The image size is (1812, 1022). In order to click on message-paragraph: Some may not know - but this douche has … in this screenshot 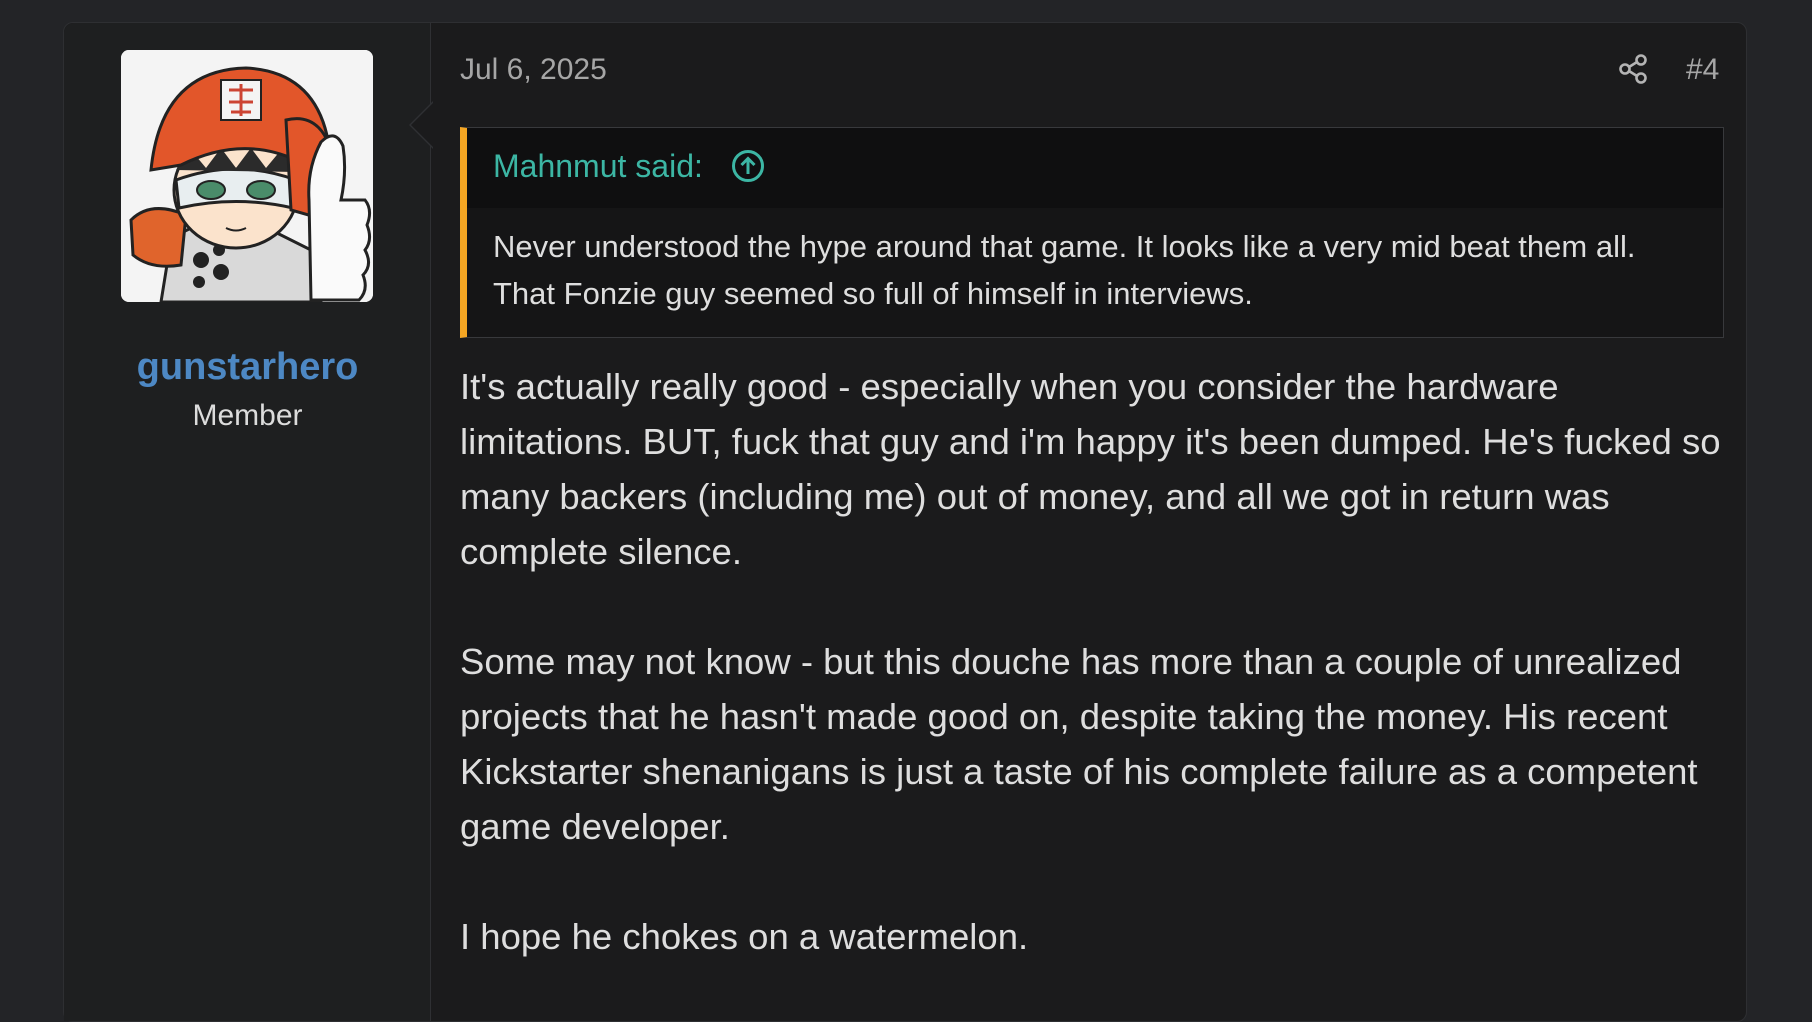, I will do `click(1079, 744)`.